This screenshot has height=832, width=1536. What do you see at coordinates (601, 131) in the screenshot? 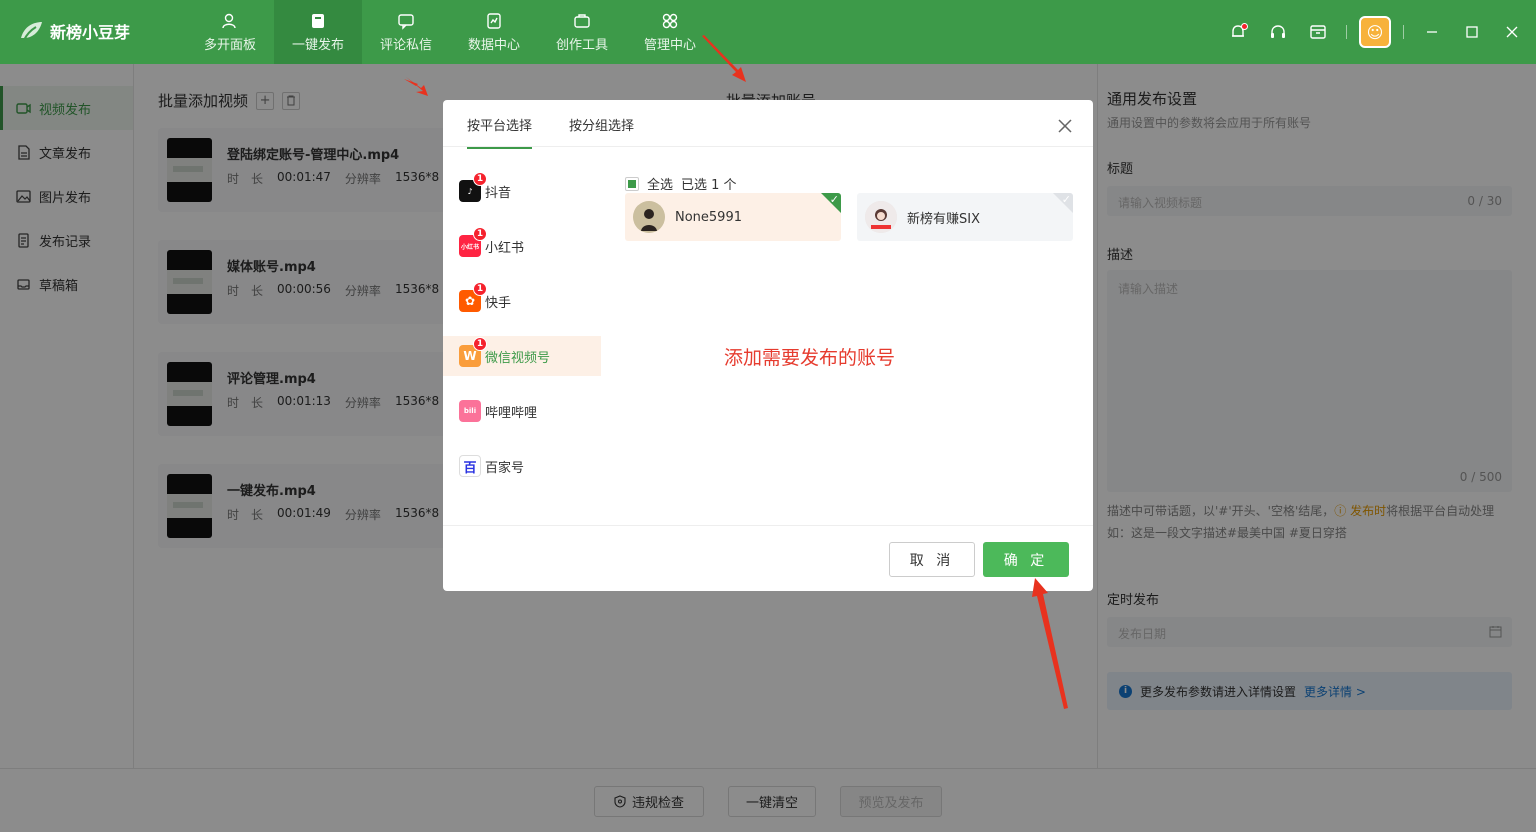
I see `tab-by-group: 按分组选择` at bounding box center [601, 131].